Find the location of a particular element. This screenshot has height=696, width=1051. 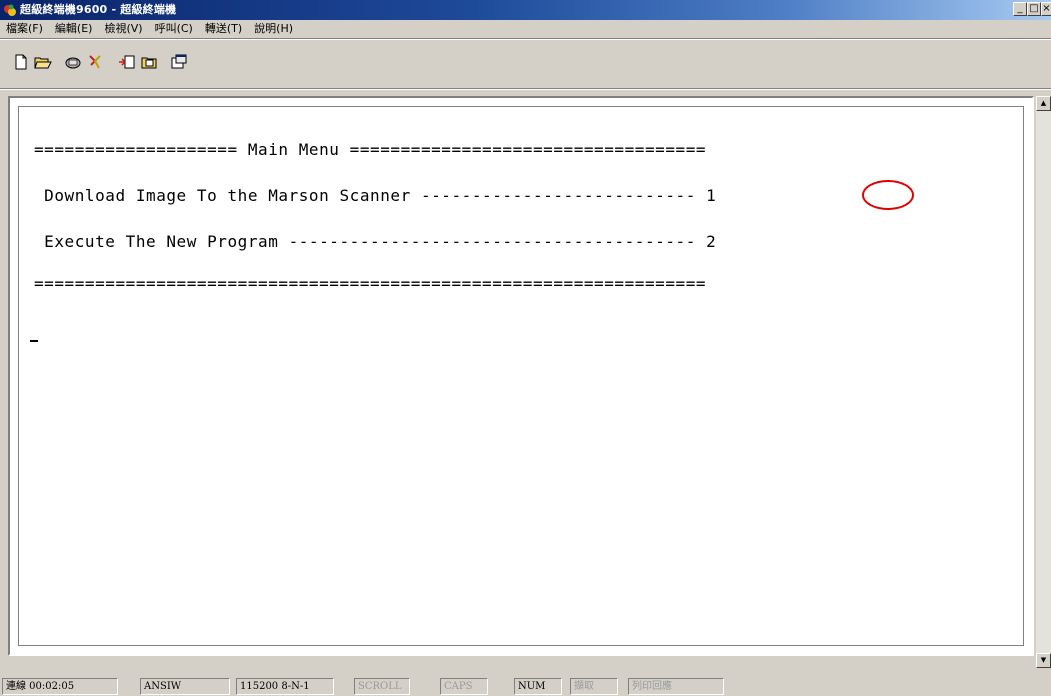

new-document-icon is located at coordinates (21, 62).